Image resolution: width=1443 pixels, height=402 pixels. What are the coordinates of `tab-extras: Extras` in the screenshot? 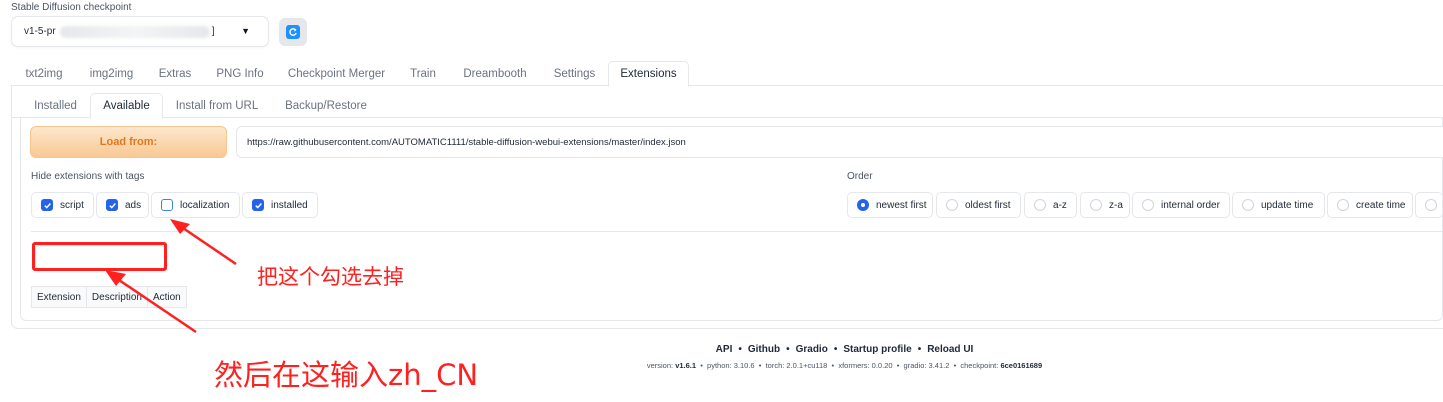 It's located at (175, 73).